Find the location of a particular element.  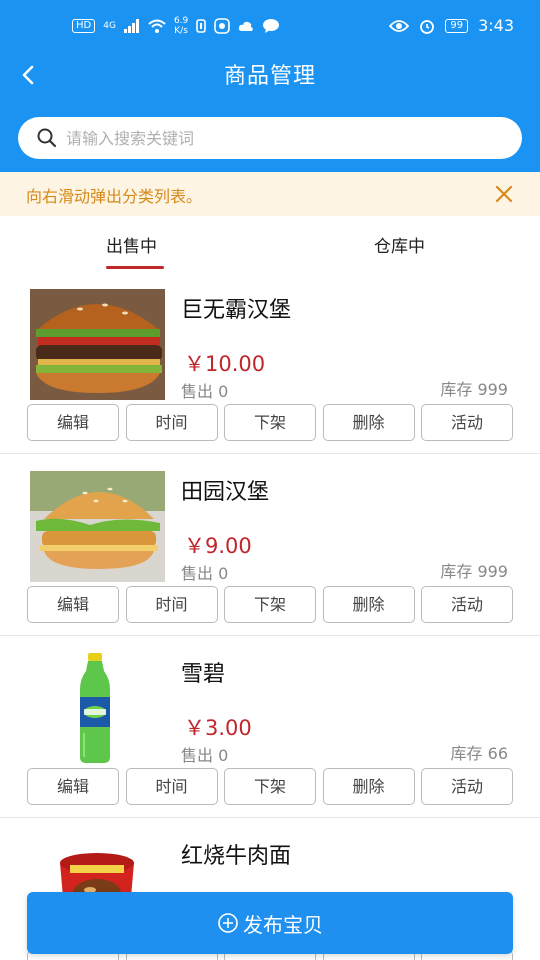

page-title: 商品管理 is located at coordinates (269, 76).